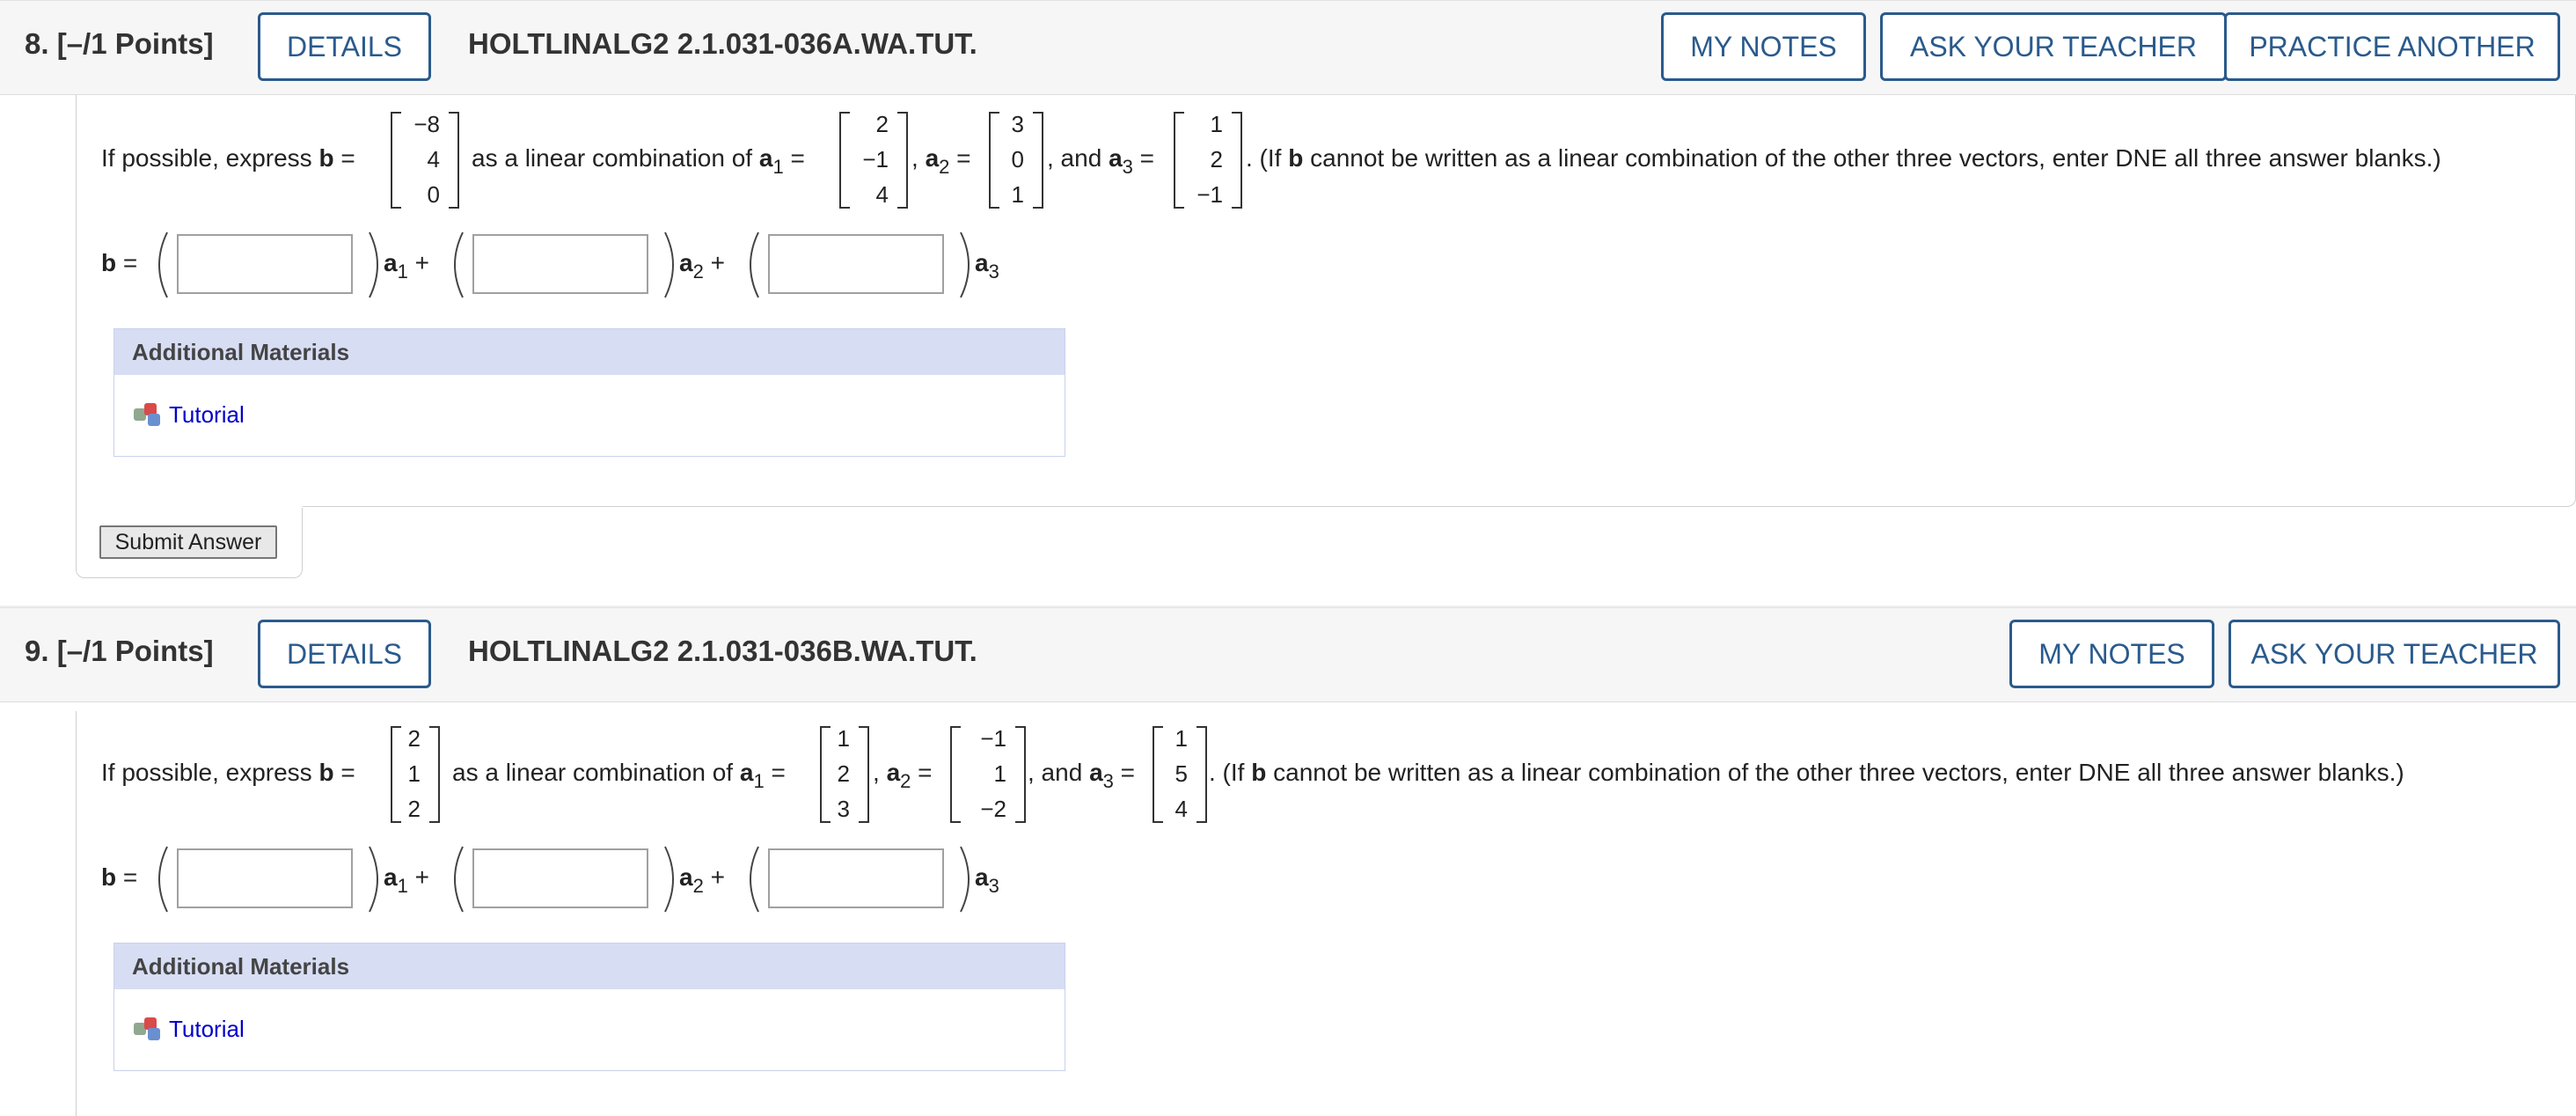  What do you see at coordinates (1208, 160) in the screenshot?
I see `vector-a3: 1 2 −1` at bounding box center [1208, 160].